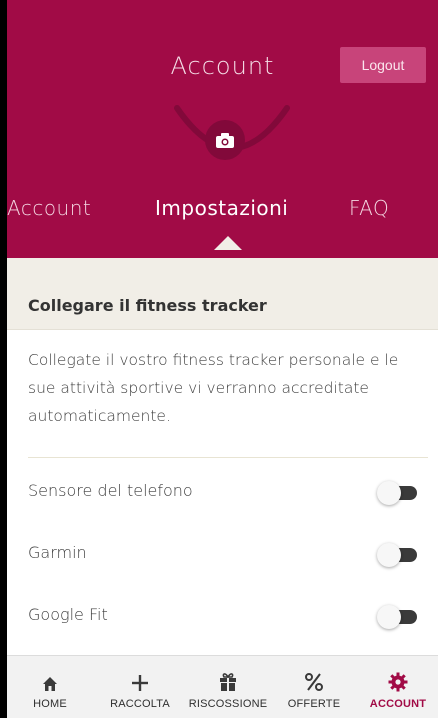 The width and height of the screenshot is (438, 718). I want to click on gift-icon, so click(228, 682).